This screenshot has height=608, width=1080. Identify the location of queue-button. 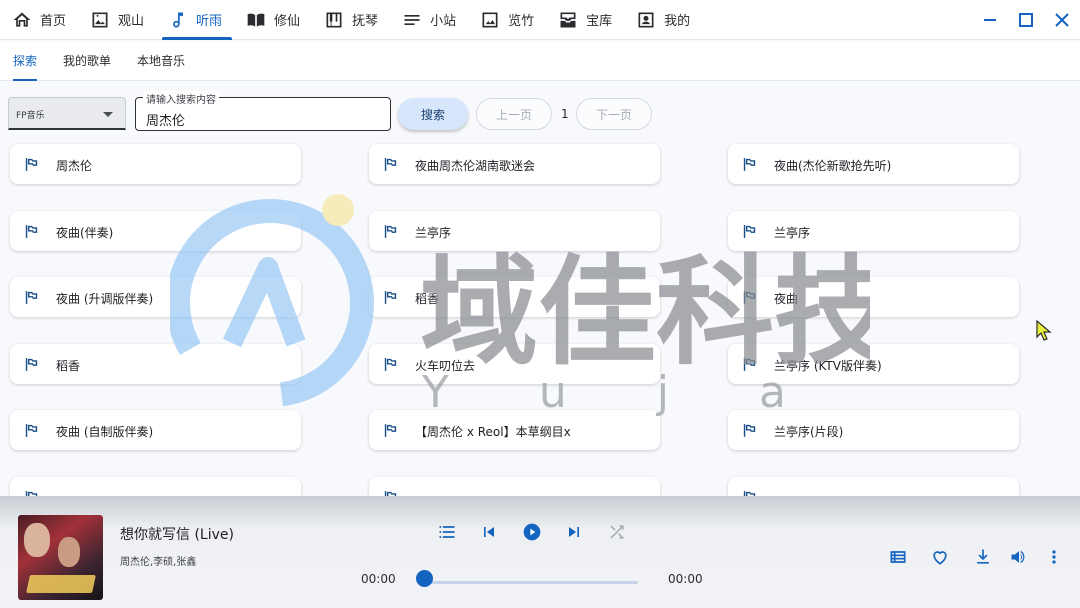
(898, 557).